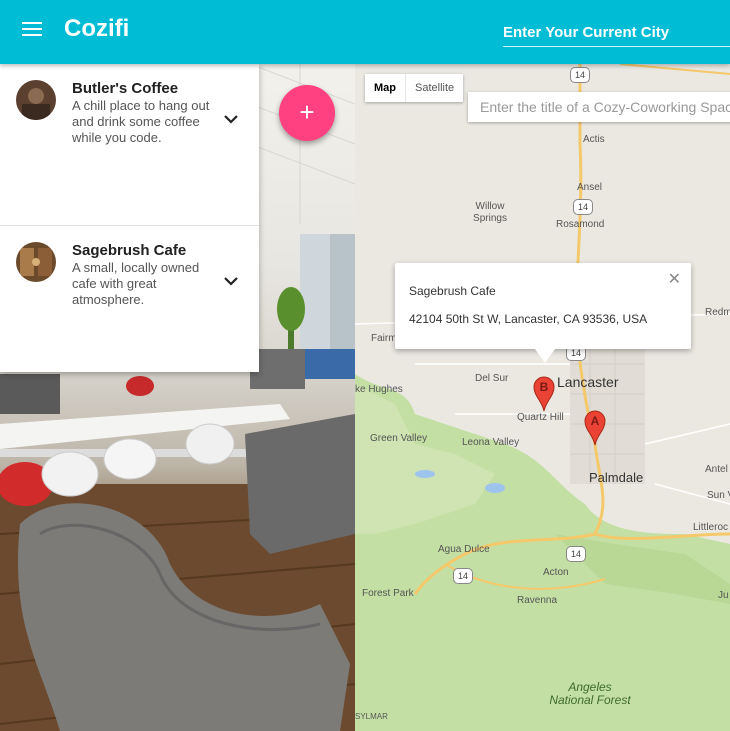 This screenshot has width=730, height=731. What do you see at coordinates (590, 187) in the screenshot?
I see `map-label: Ansel` at bounding box center [590, 187].